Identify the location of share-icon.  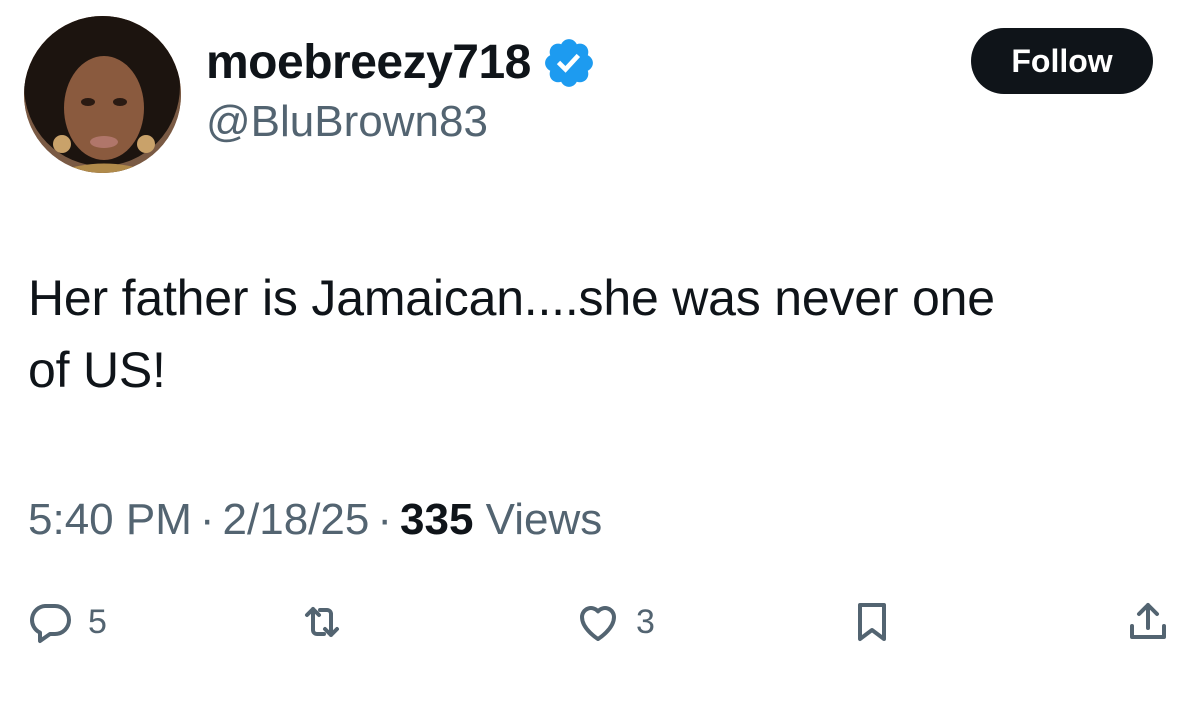
(1148, 621).